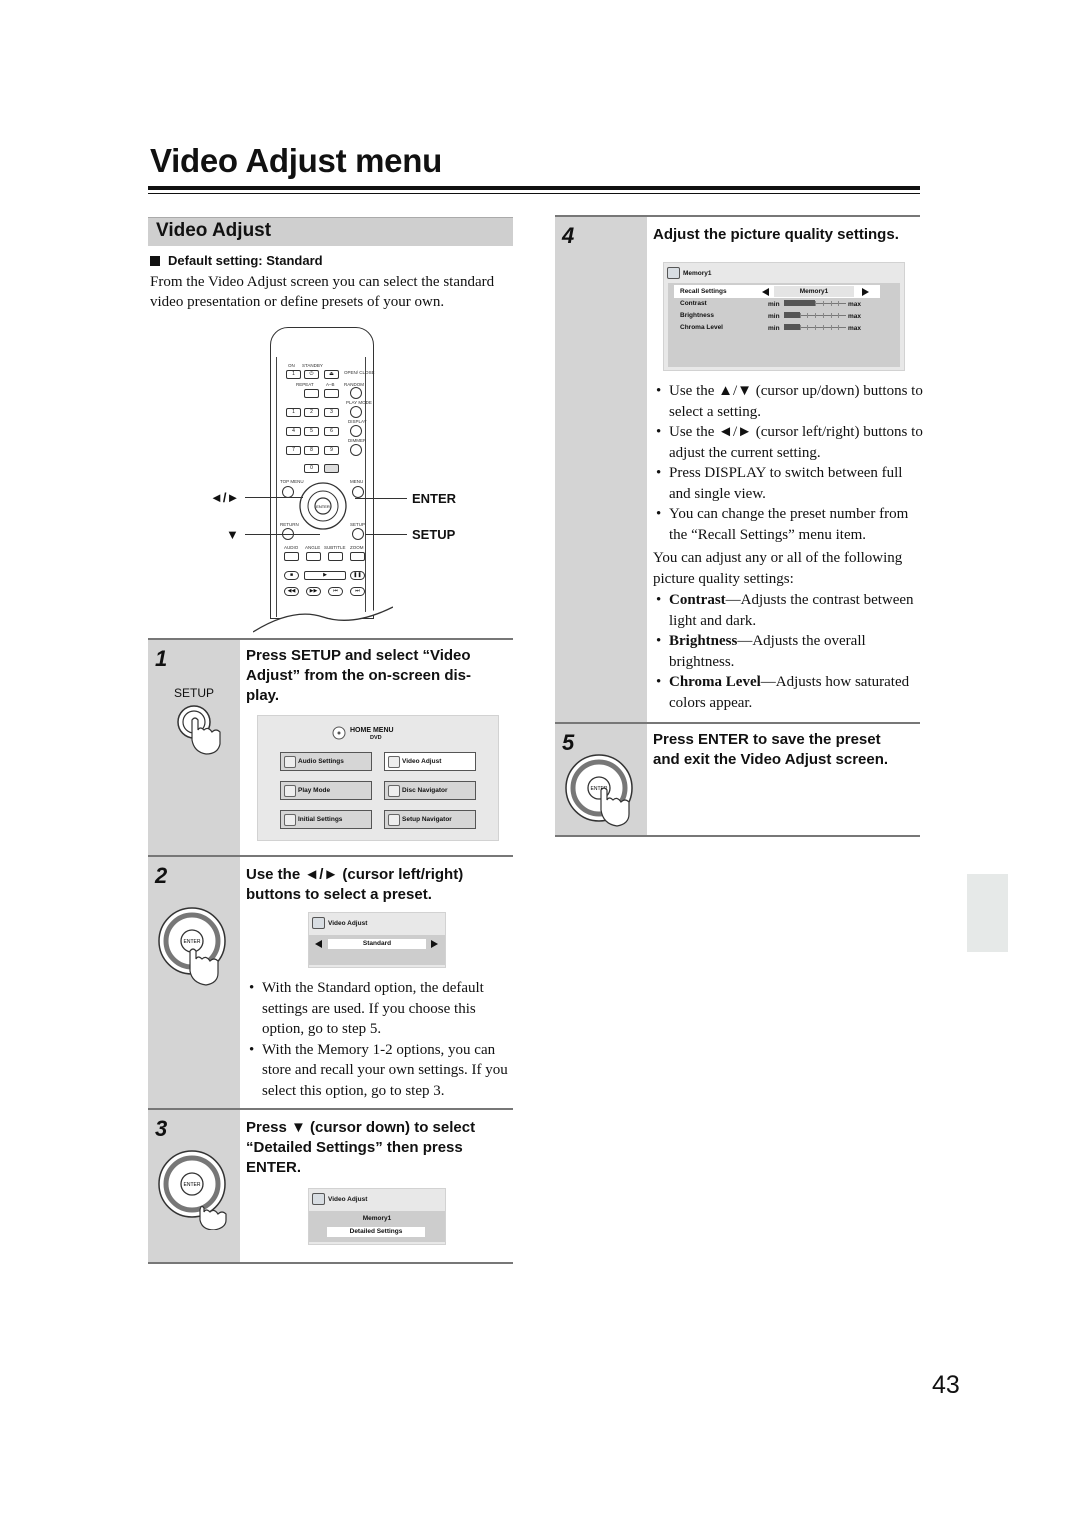  Describe the element at coordinates (274, 497) in the screenshot. I see `callout-line-left-right` at that location.